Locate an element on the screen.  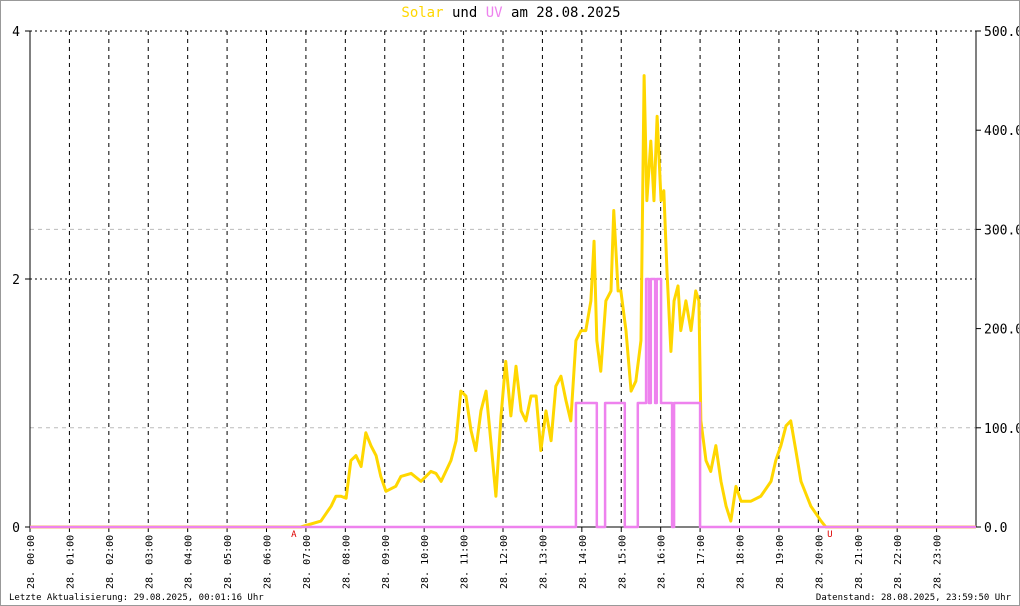
x-tick-label: 28. 22:00 is located at coordinates (898, 562).